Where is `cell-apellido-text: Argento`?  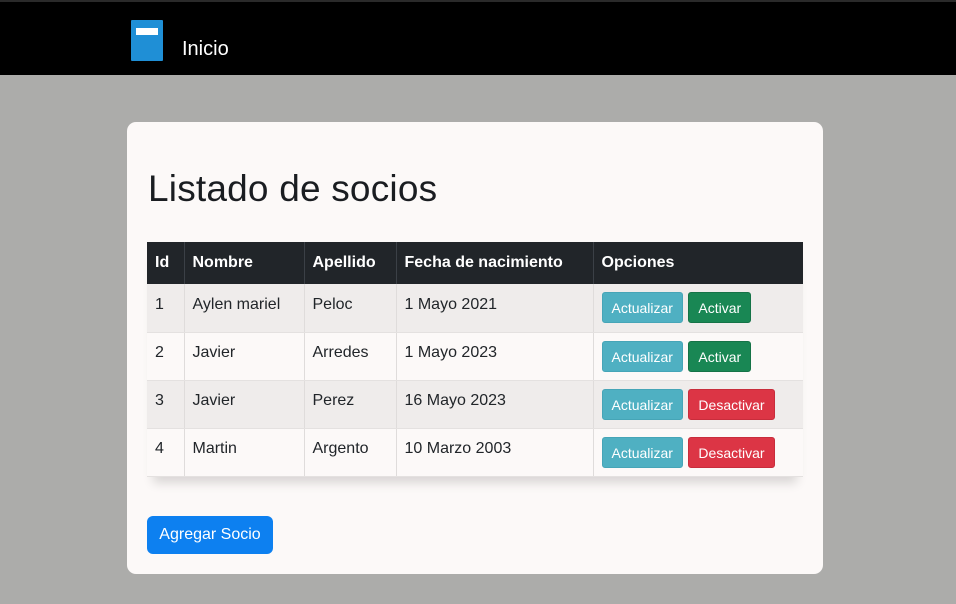 cell-apellido-text: Argento is located at coordinates (340, 448).